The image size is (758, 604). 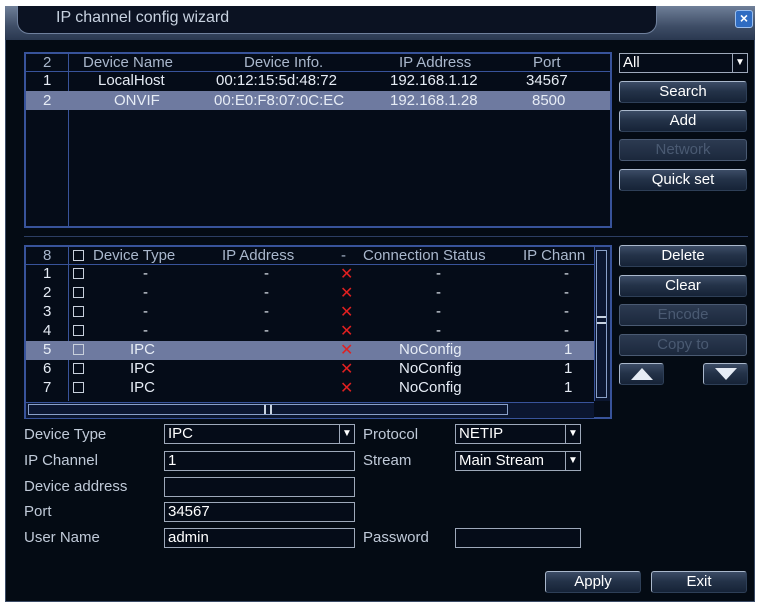 I want to click on copy-to-button: Copy to, so click(x=683, y=345).